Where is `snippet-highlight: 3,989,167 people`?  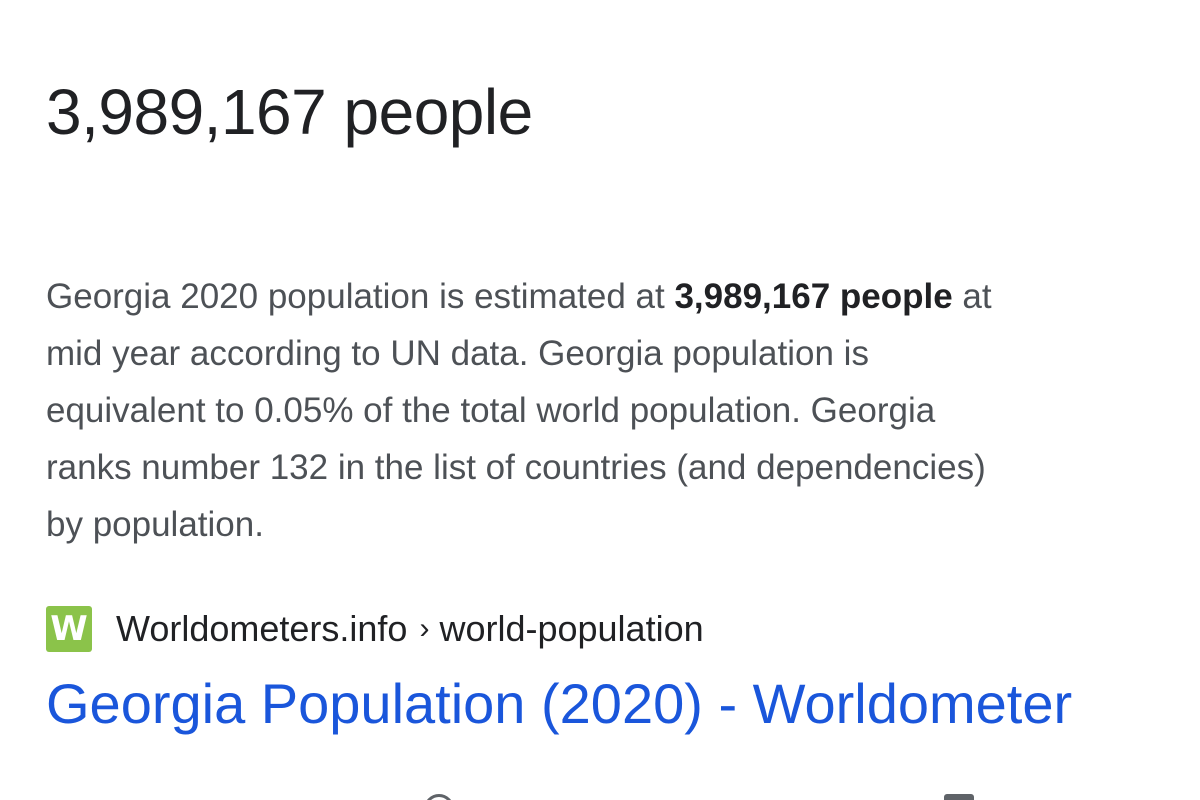
snippet-highlight: 3,989,167 people is located at coordinates (813, 296).